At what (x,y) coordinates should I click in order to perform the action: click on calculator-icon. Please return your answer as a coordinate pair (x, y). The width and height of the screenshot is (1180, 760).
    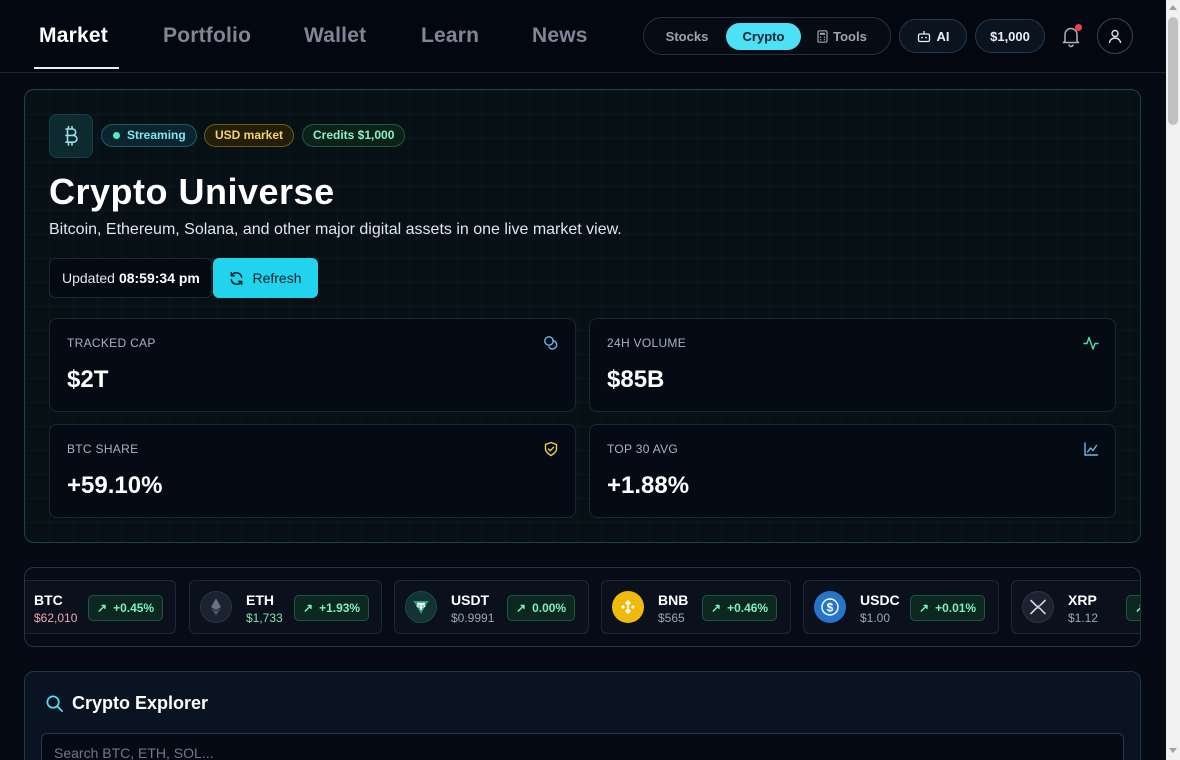
    Looking at the image, I should click on (822, 36).